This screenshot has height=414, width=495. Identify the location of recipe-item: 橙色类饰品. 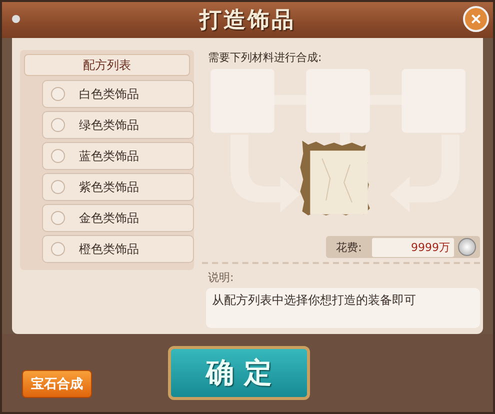
(118, 249).